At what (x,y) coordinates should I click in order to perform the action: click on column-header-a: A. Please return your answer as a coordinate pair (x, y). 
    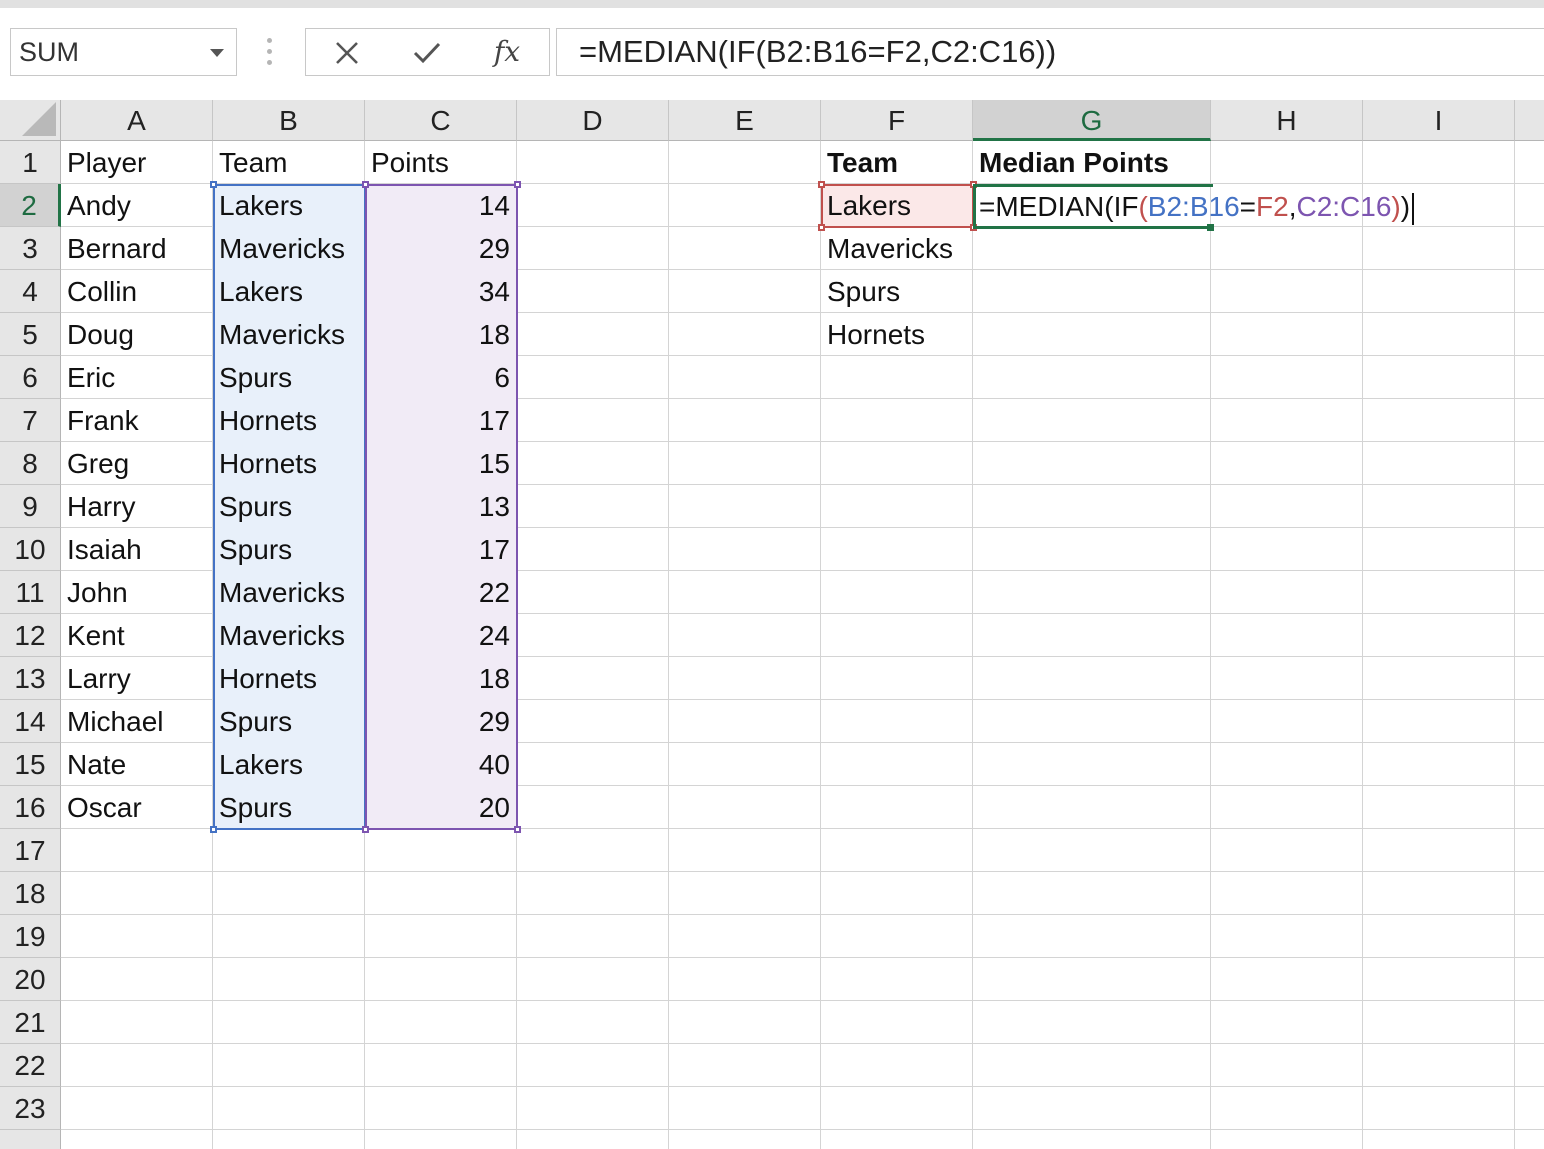
    Looking at the image, I should click on (137, 120).